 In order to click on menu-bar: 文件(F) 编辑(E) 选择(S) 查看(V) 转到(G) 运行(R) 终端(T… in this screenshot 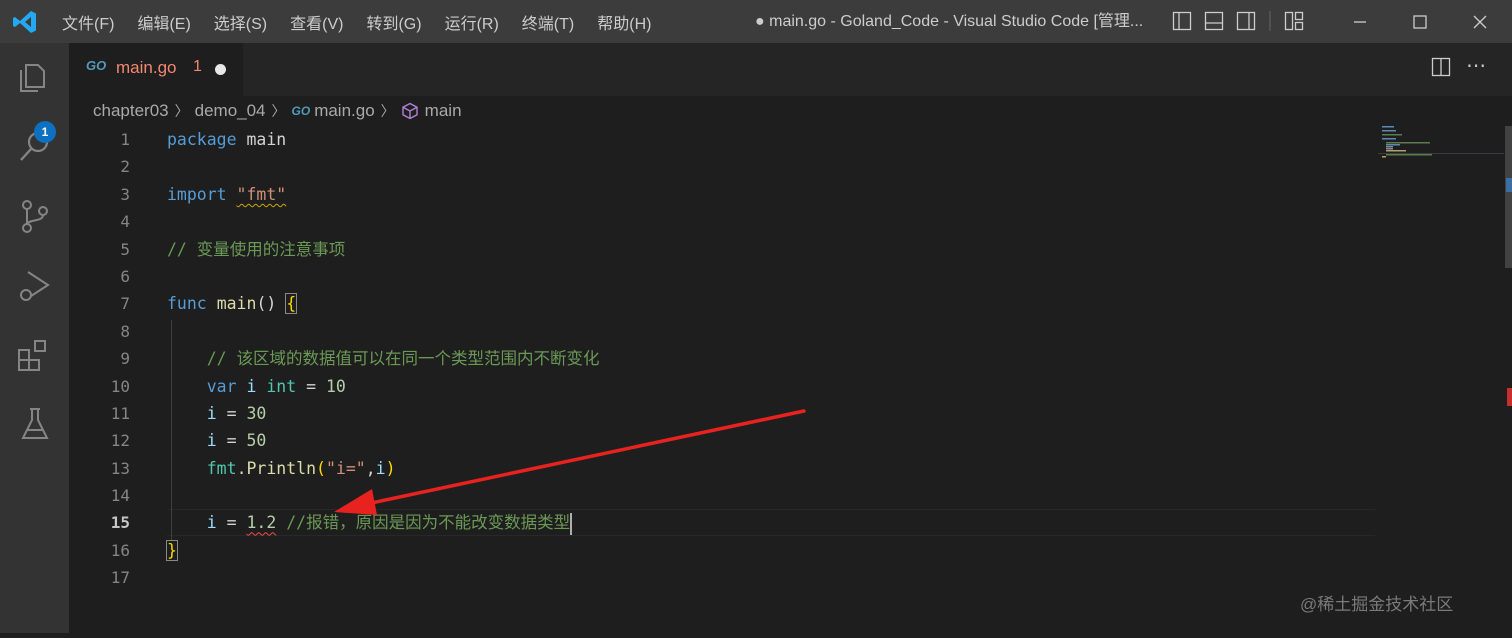, I will do `click(368, 21)`.